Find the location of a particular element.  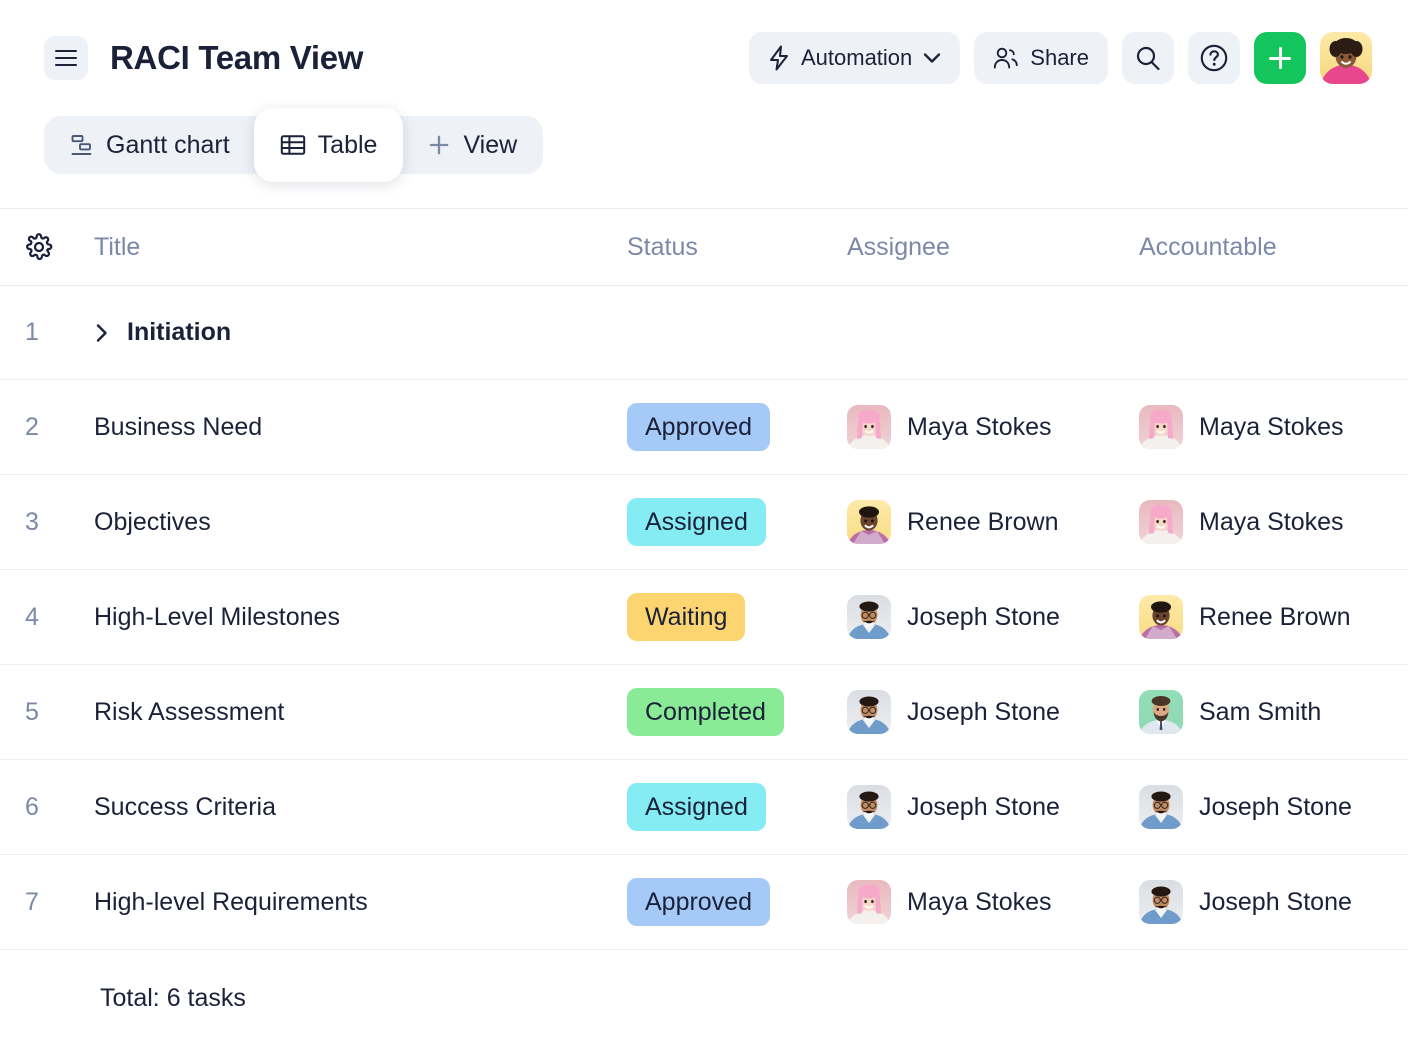

chevron-right-icon is located at coordinates (102, 333).